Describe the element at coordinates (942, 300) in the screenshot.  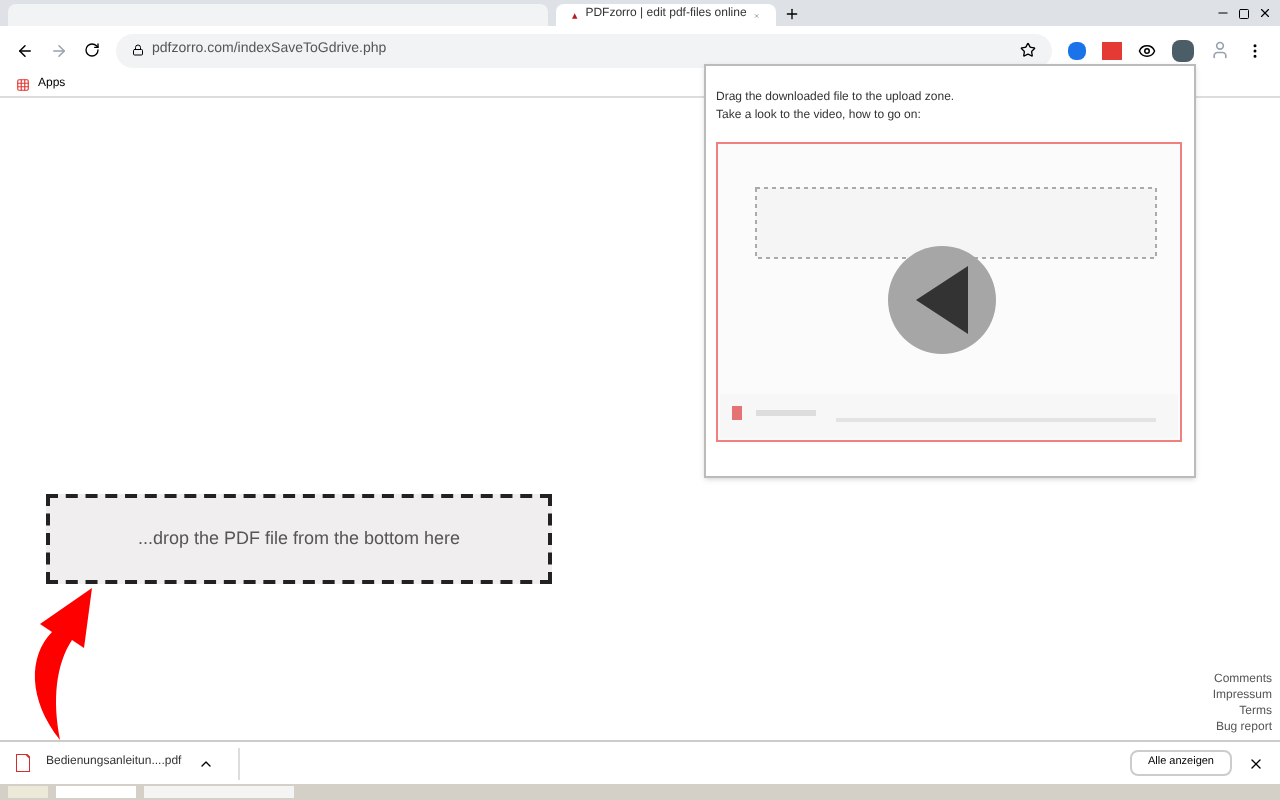
I see `play-triangle-icon` at that location.